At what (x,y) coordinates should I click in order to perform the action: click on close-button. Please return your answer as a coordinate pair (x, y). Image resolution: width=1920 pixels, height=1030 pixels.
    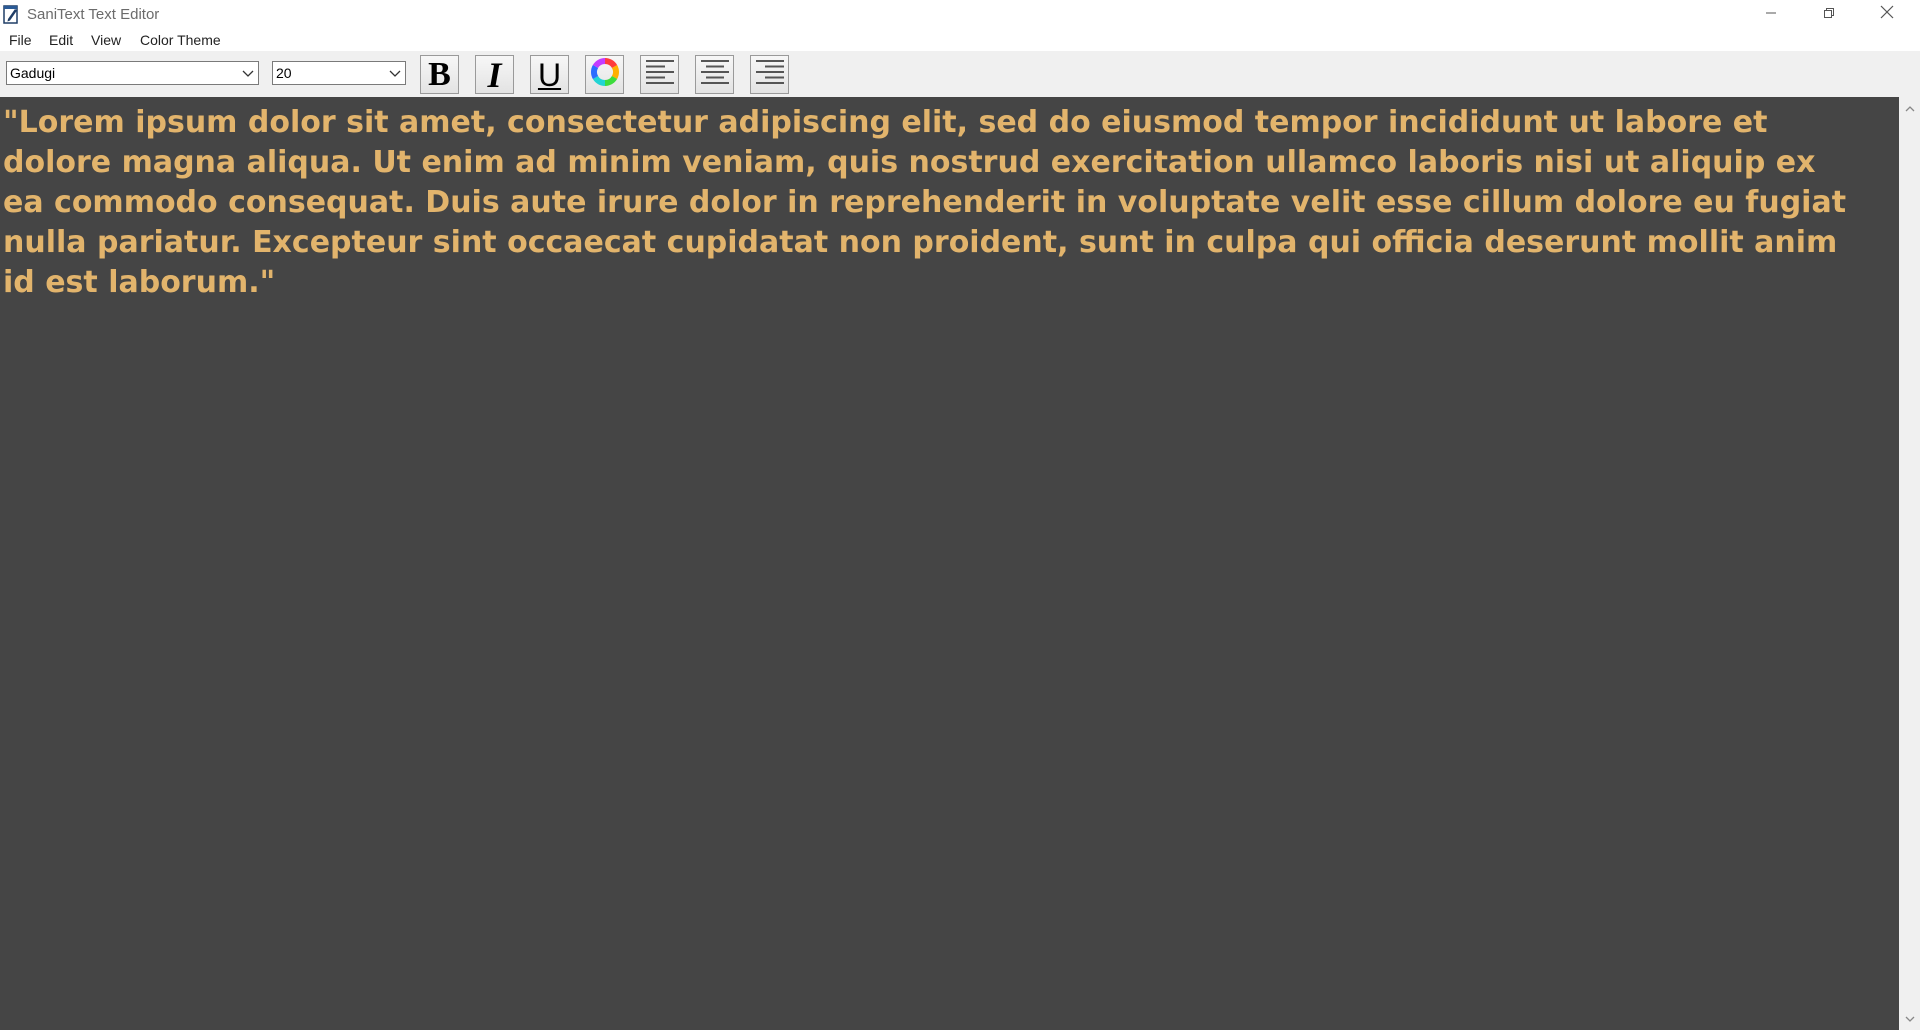
    Looking at the image, I should click on (1887, 14).